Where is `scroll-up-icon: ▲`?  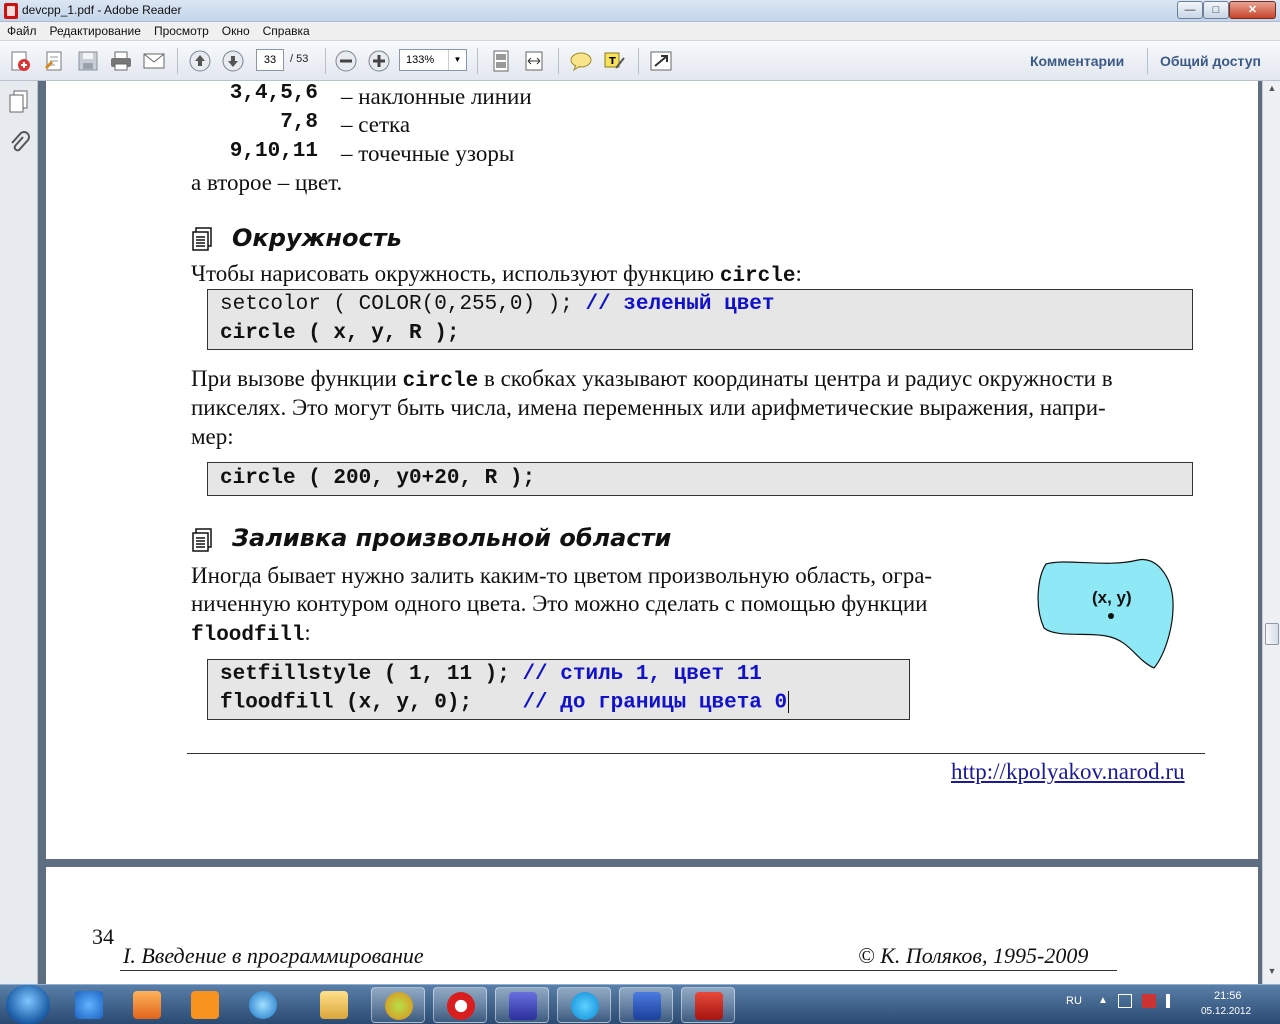
scroll-up-icon: ▲ is located at coordinates (1272, 90).